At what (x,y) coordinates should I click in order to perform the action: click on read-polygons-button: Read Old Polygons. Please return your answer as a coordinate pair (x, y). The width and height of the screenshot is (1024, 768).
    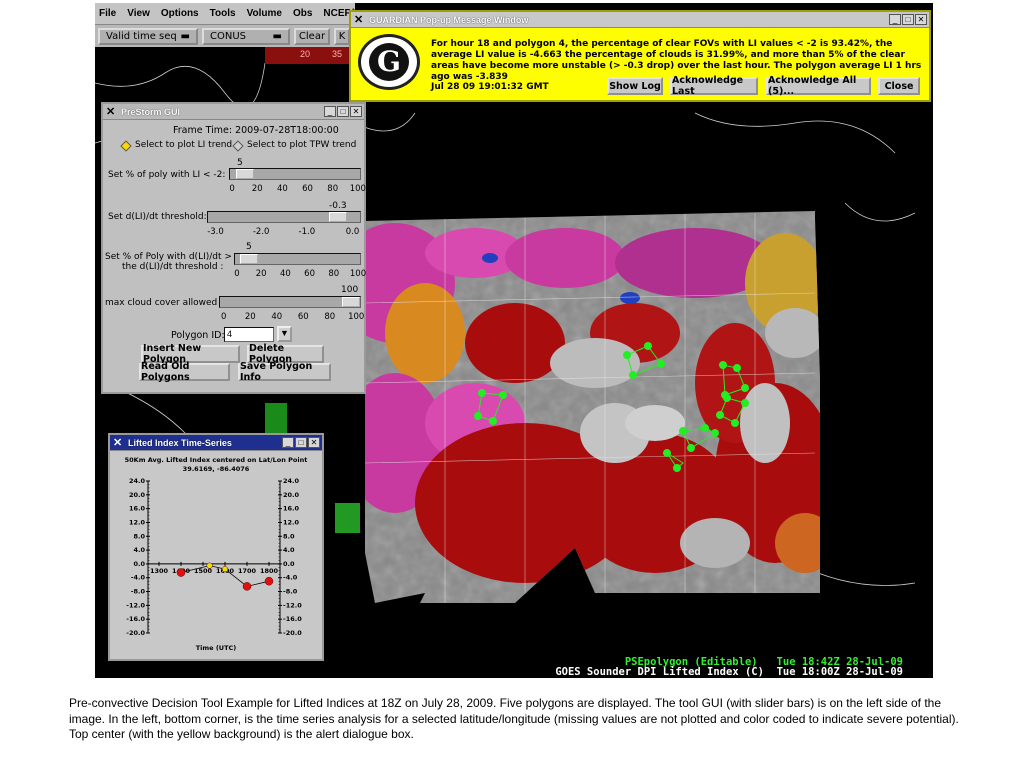
    Looking at the image, I should click on (184, 372).